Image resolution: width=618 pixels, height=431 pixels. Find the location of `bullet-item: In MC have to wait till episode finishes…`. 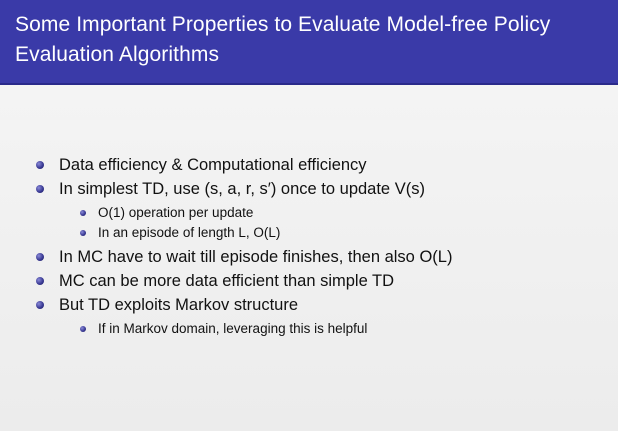

bullet-item: In MC have to wait till episode finishes… is located at coordinates (318, 257).